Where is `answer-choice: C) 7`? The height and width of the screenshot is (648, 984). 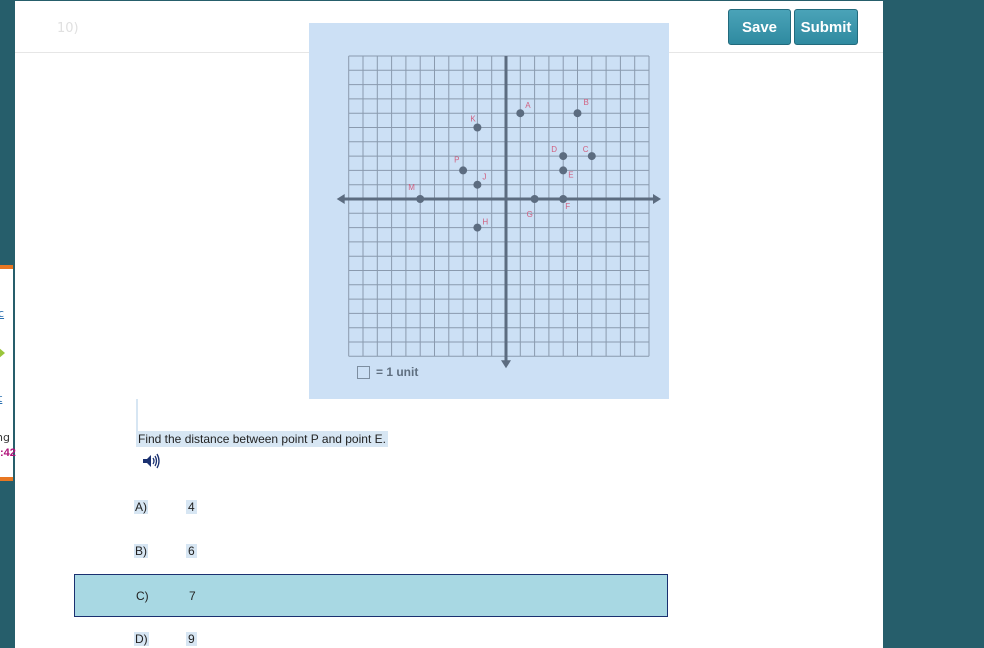 answer-choice: C) 7 is located at coordinates (371, 595).